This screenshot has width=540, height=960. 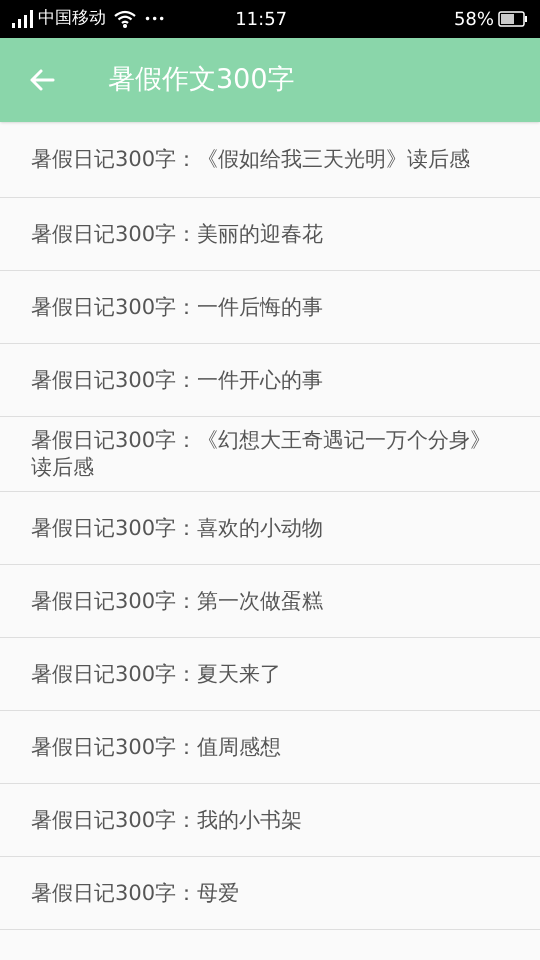 I want to click on clock: 11:57, so click(x=261, y=20).